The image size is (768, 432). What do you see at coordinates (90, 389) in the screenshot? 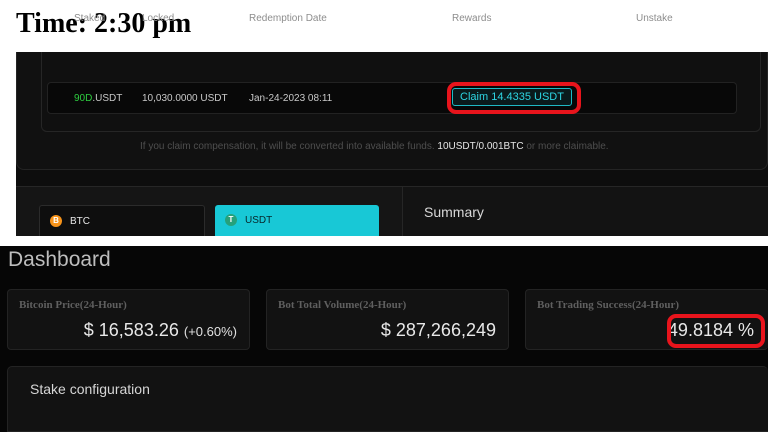
I see `stake-configuration-title: Stake configuration` at bounding box center [90, 389].